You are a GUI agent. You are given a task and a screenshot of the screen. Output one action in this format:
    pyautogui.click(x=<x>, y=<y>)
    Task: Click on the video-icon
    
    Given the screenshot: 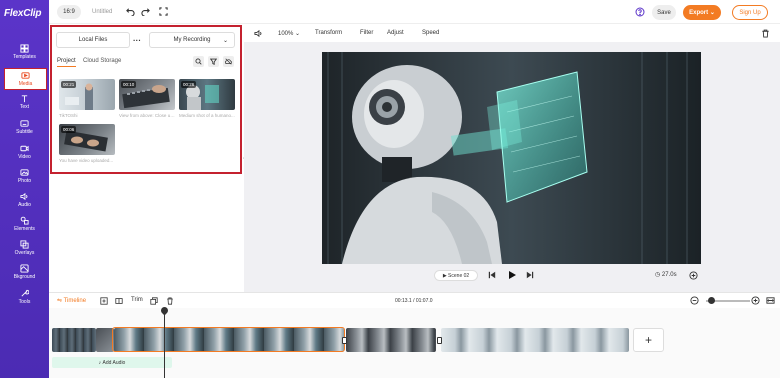 What is the action you would take?
    pyautogui.click(x=25, y=148)
    